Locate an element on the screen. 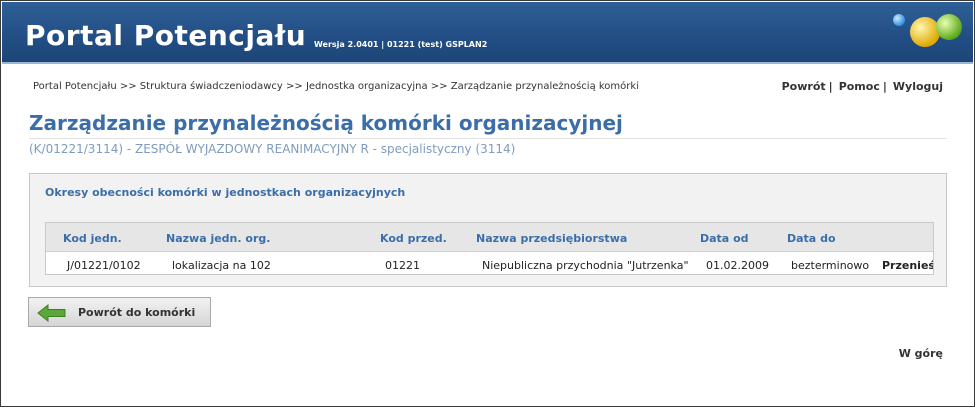 This screenshot has height=407, width=975. top-links: Powrót | Pomoc | Wyloguj is located at coordinates (862, 86).